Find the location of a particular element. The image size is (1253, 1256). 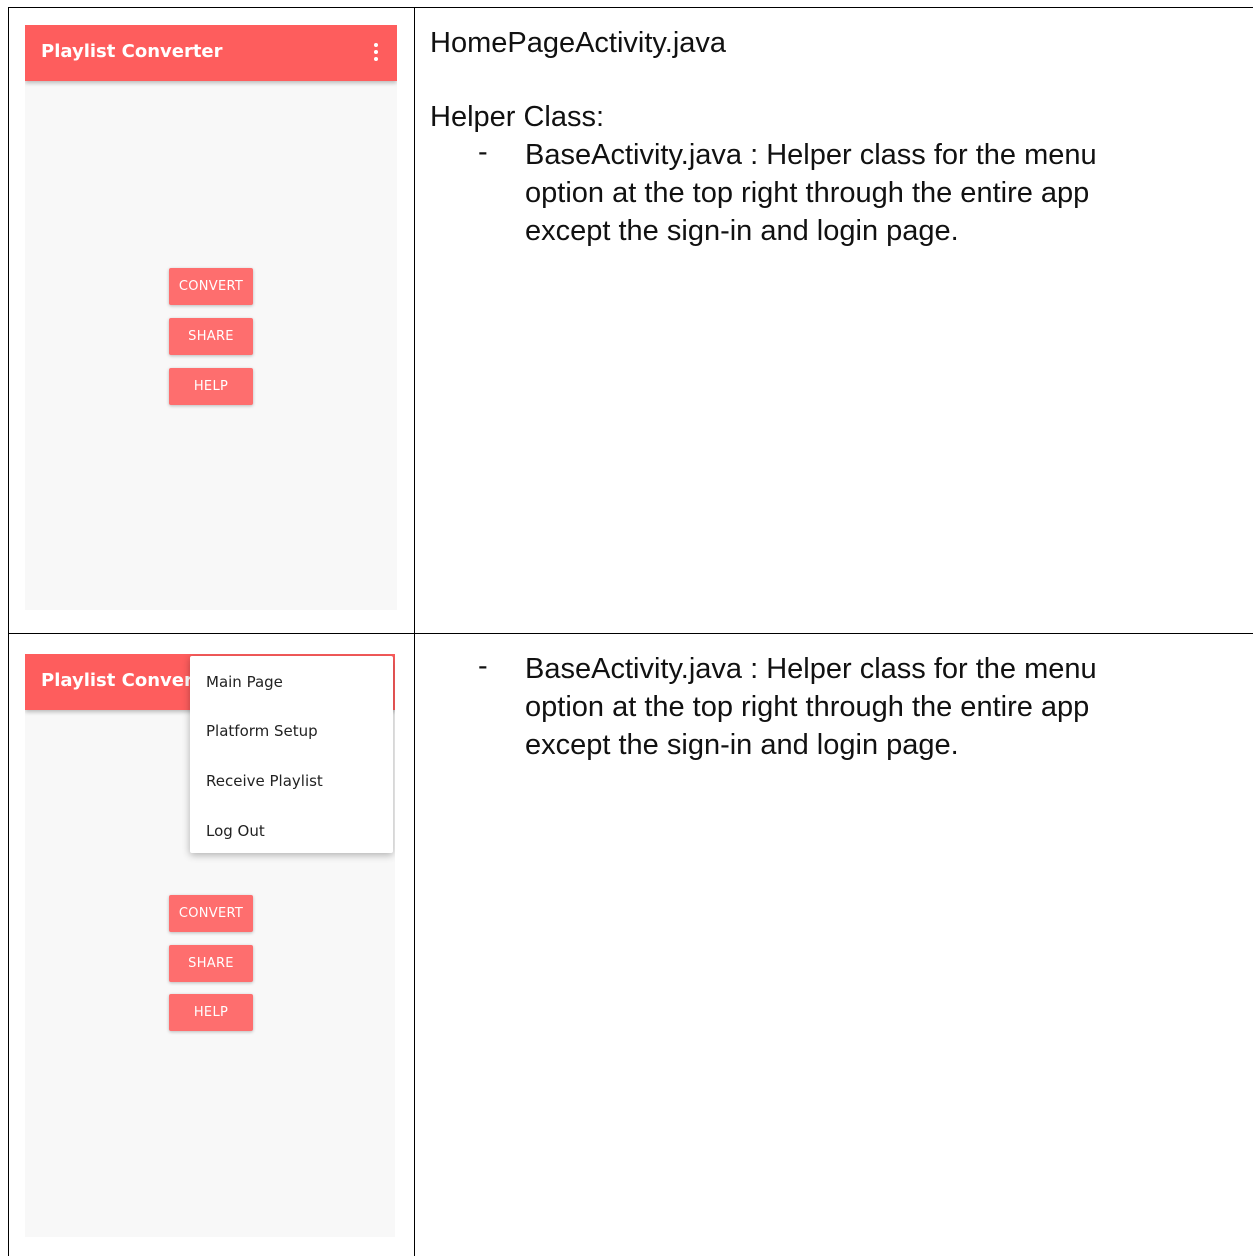

table-column-divider is located at coordinates (414, 631).